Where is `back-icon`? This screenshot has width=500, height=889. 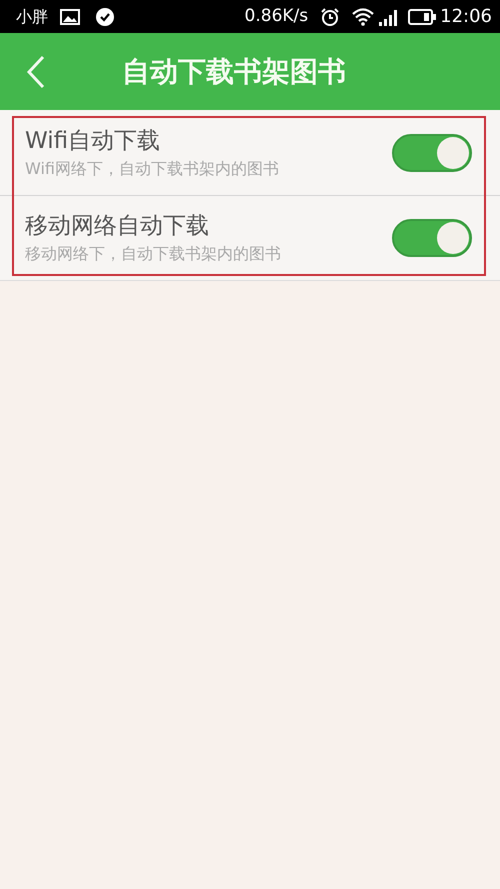 back-icon is located at coordinates (36, 71).